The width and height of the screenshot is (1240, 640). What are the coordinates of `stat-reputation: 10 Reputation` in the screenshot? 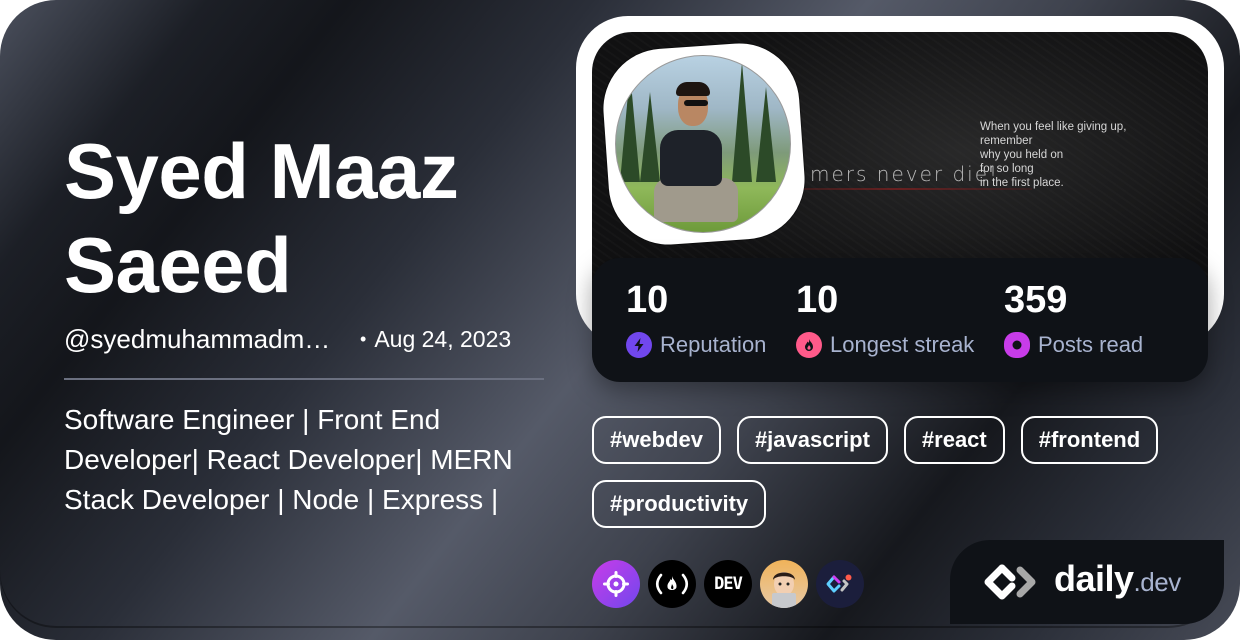 It's located at (696, 317).